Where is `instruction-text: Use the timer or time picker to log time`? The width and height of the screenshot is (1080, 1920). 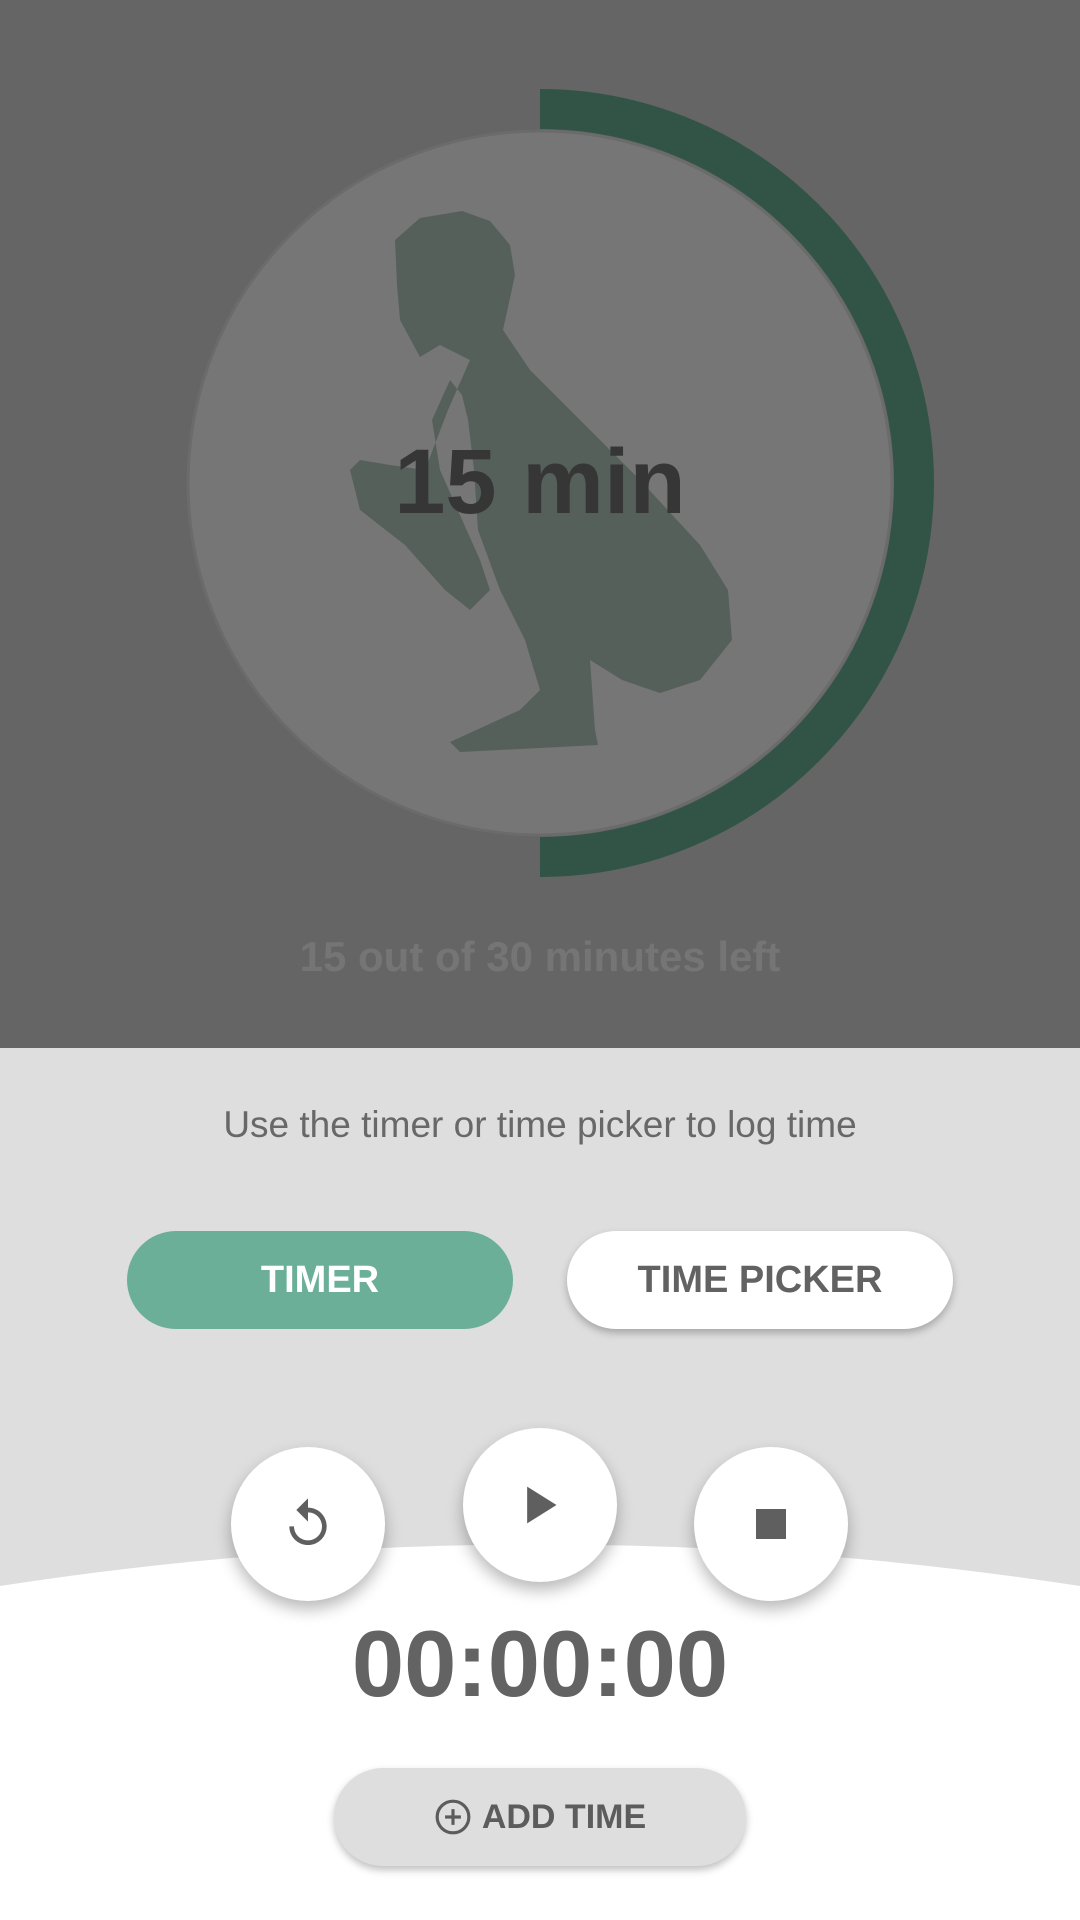
instruction-text: Use the timer or time picker to log time is located at coordinates (540, 1124).